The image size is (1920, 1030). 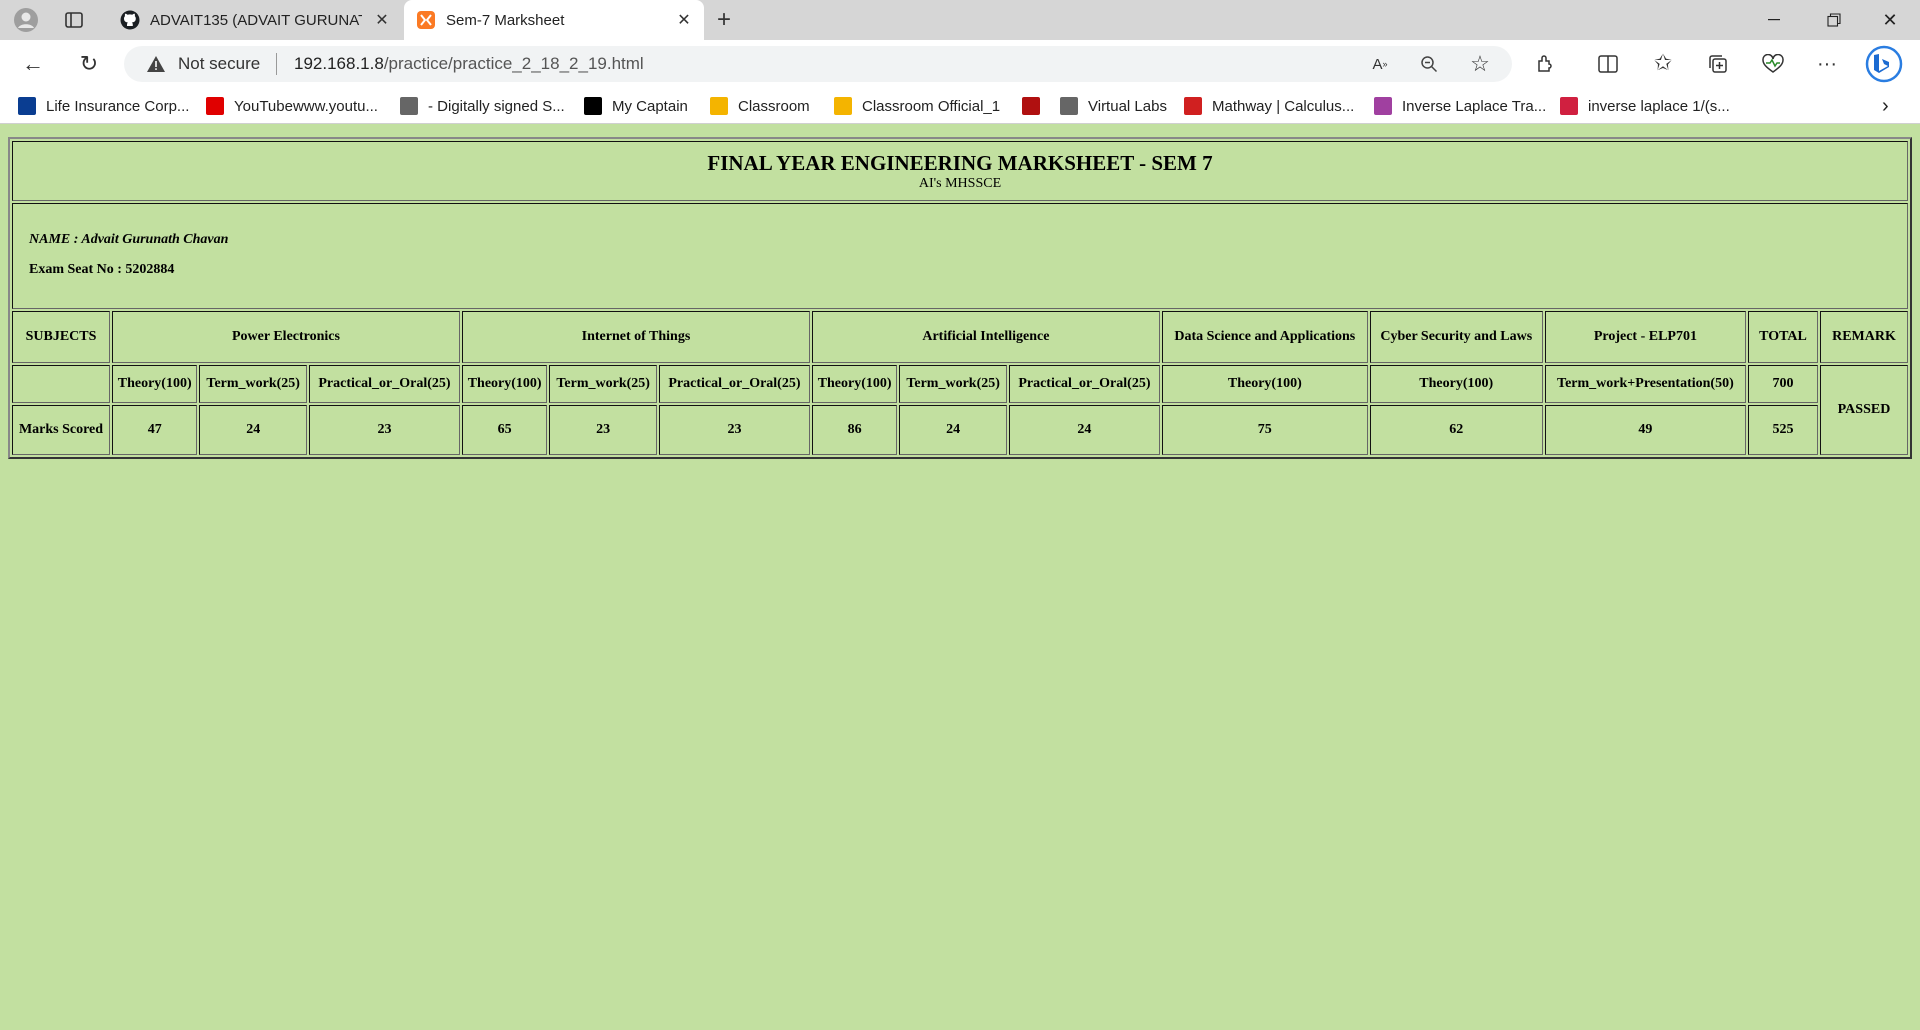 What do you see at coordinates (854, 430) in the screenshot?
I see `score-cell: 86` at bounding box center [854, 430].